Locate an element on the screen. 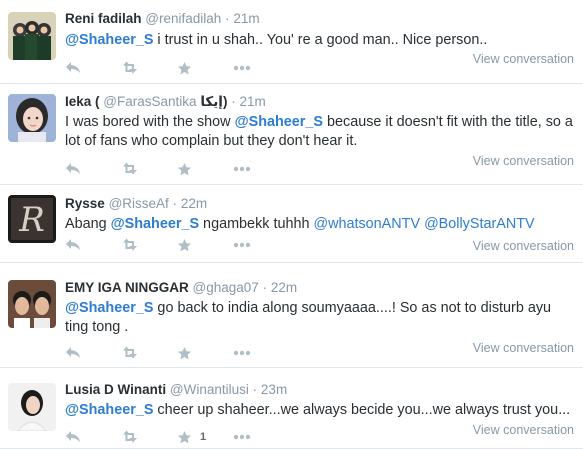 This screenshot has width=583, height=449. avatar: R is located at coordinates (32, 219).